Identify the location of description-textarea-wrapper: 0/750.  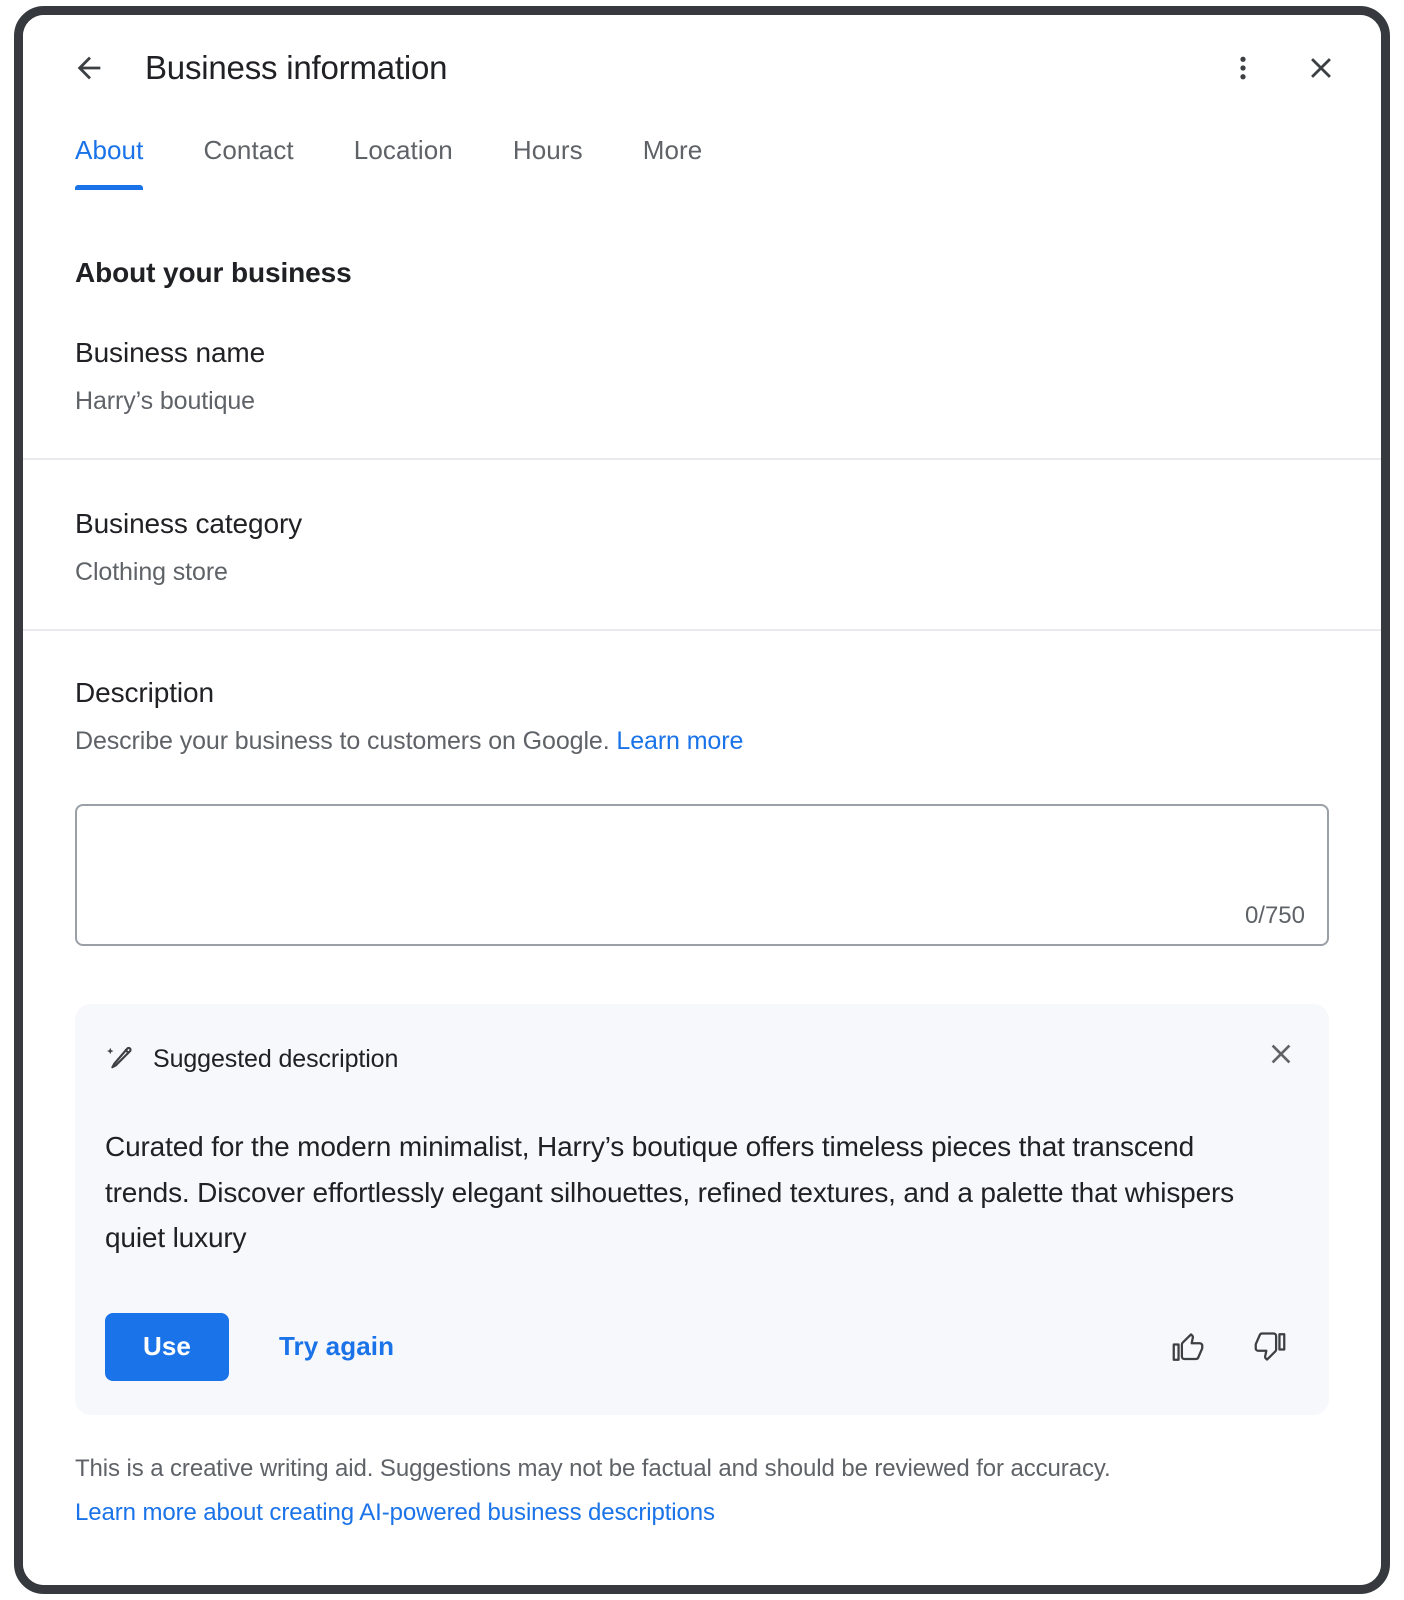
(702, 875).